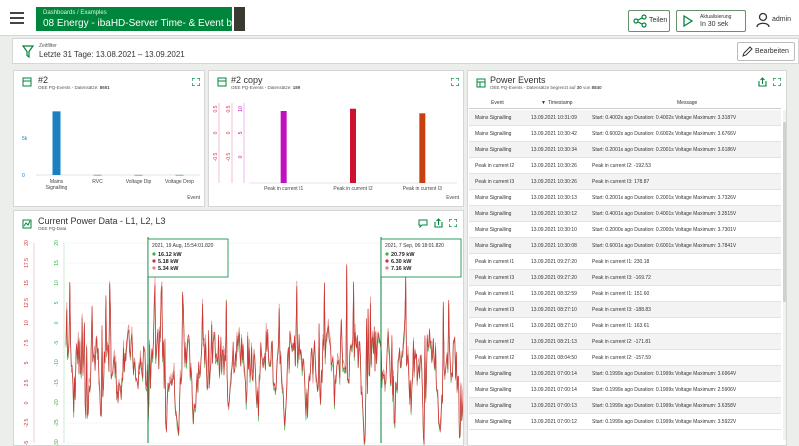 The height and width of the screenshot is (446, 799). Describe the element at coordinates (283, 189) in the screenshot. I see `x-tick-label: Peak in current I1` at that location.